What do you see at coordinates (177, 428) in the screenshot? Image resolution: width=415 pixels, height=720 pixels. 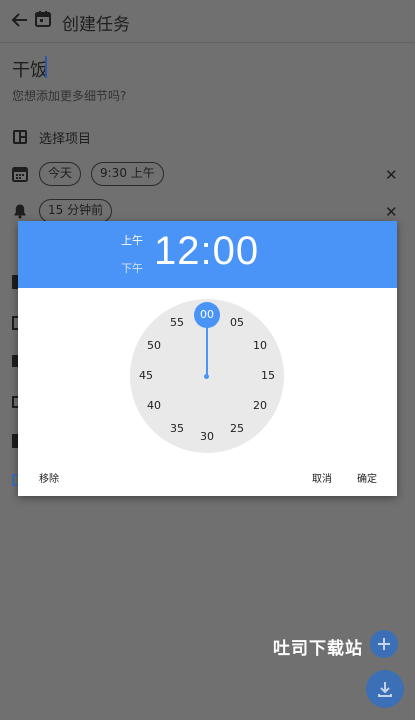 I see `minute-35: 35` at bounding box center [177, 428].